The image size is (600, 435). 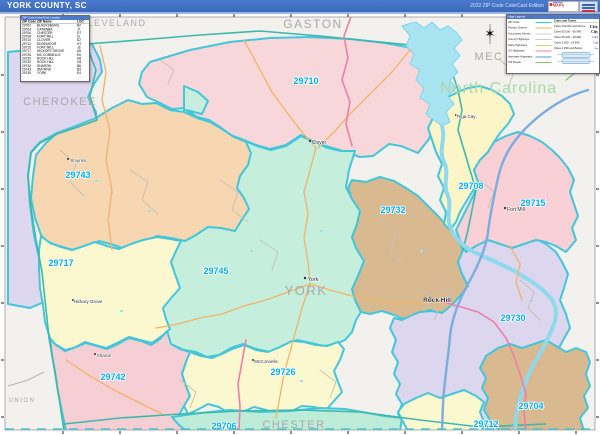 I want to click on zip-label-29745: 29745, so click(x=215, y=271).